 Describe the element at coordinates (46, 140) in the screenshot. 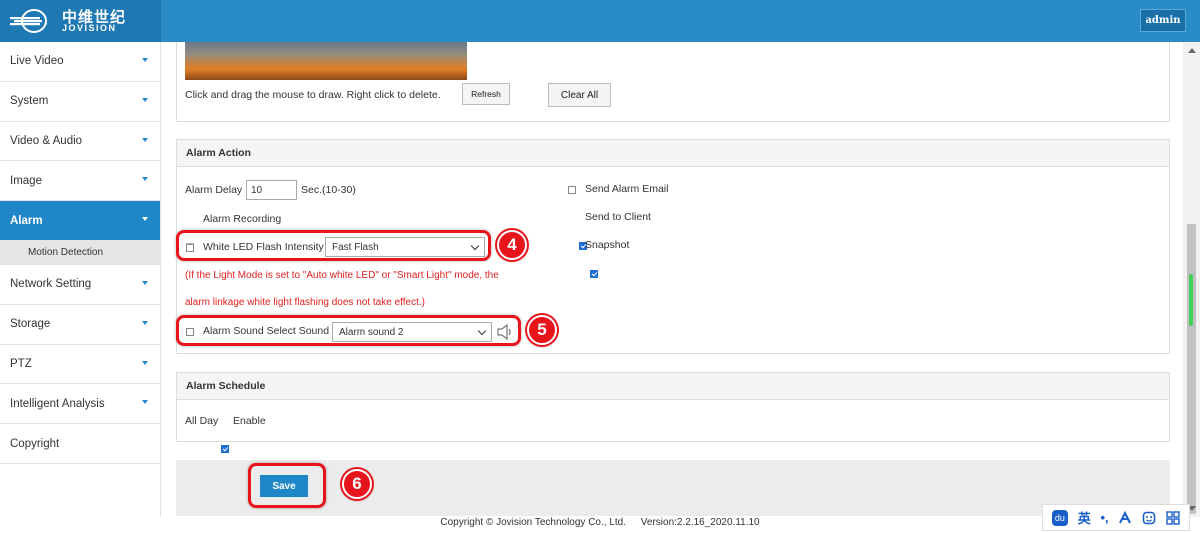

I see `sidebar-item-label: Video & Audio` at that location.